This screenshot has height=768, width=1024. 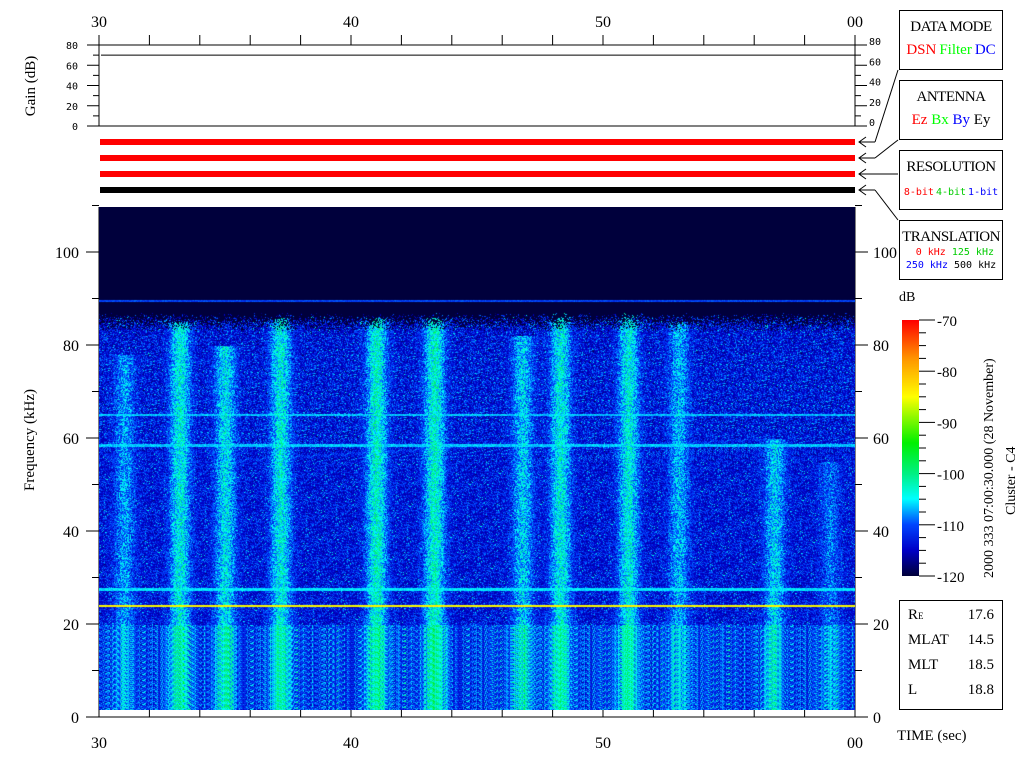 I want to click on spacecraft-label: Cluster - C4, so click(x=1011, y=480).